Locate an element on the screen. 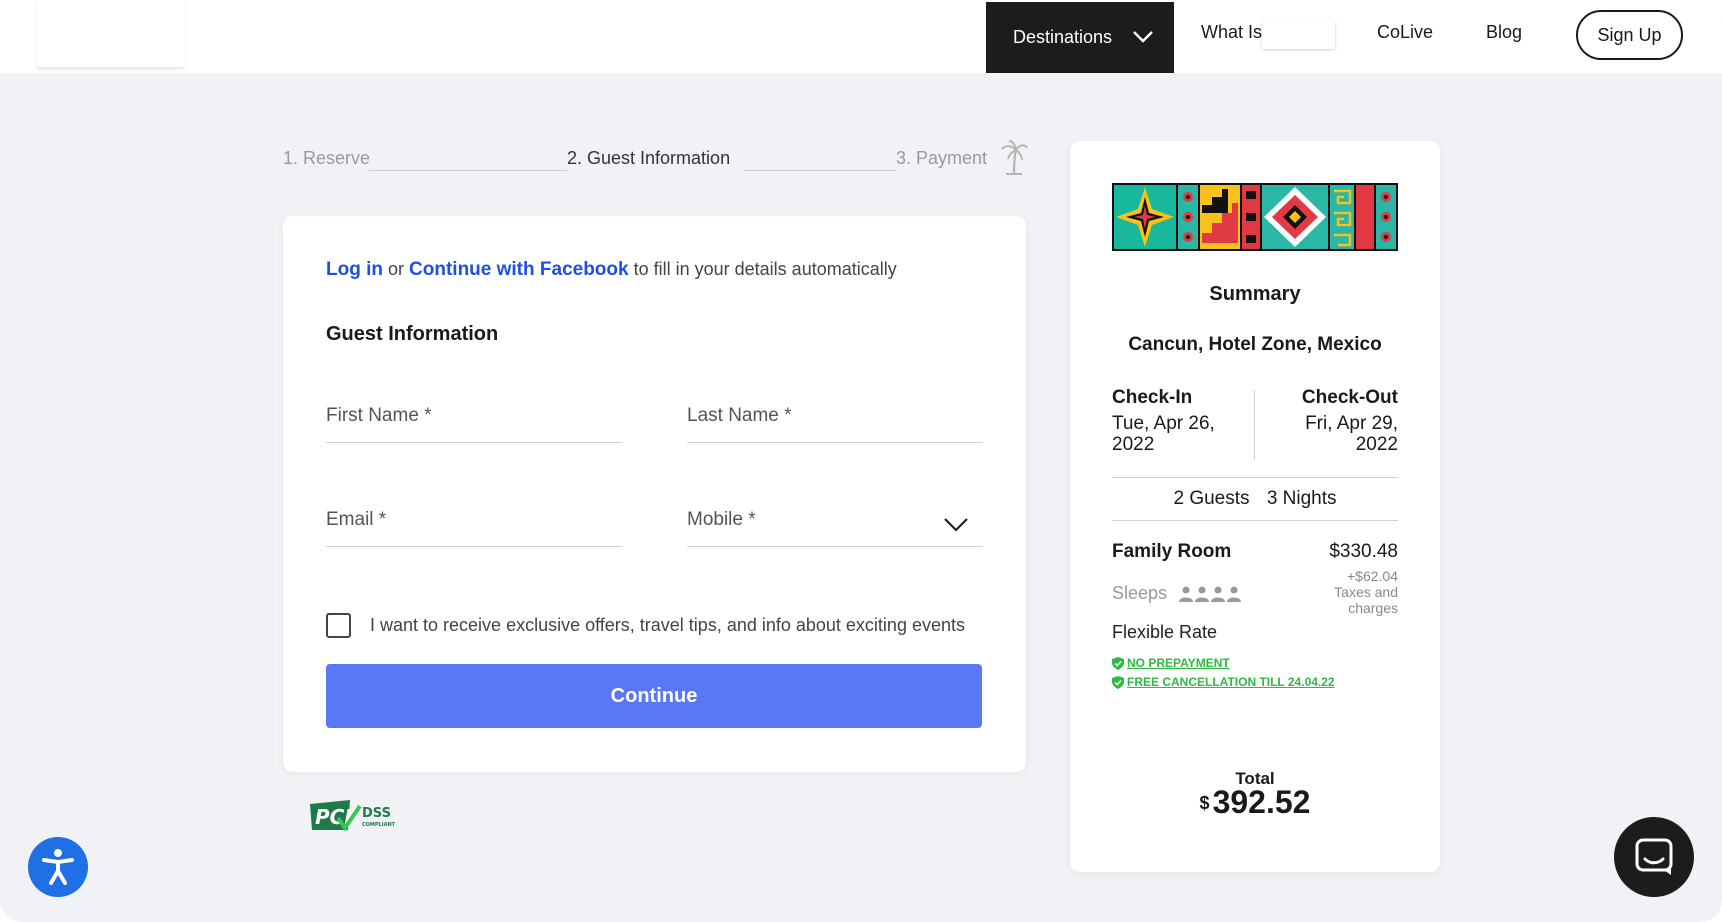  step-reserve: 1. Reserve is located at coordinates (326, 158).